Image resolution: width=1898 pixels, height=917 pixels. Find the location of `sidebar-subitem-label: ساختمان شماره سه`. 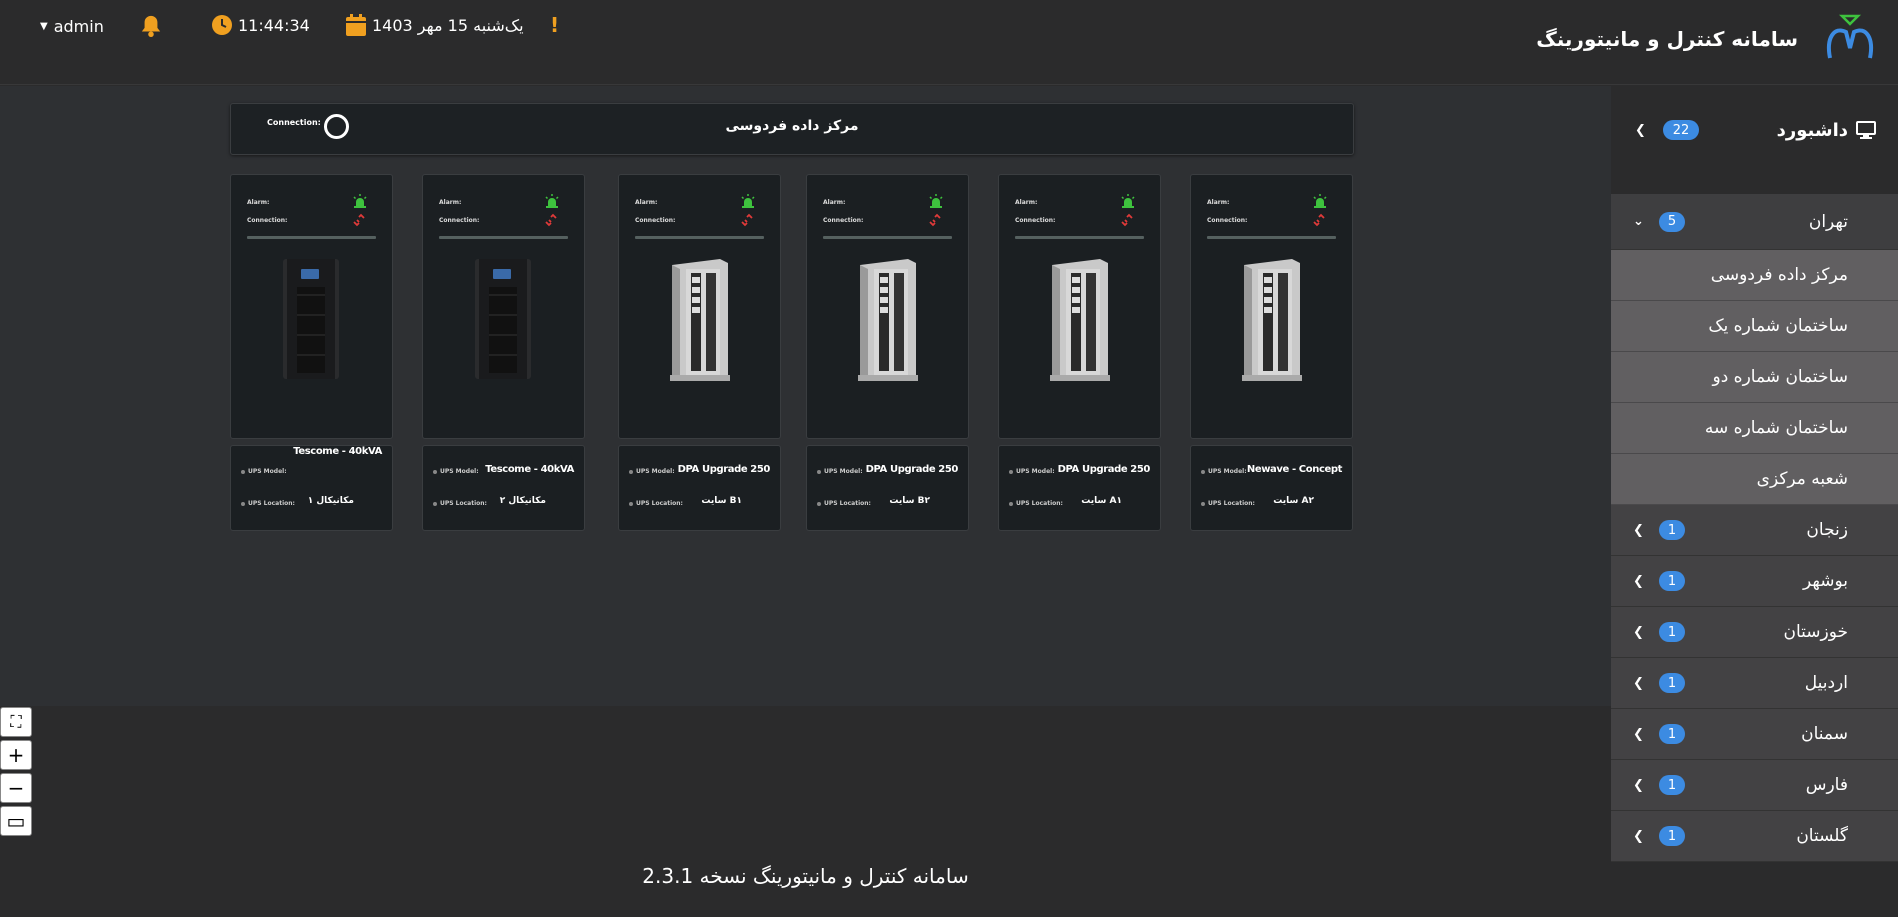

sidebar-subitem-label: ساختمان شماره سه is located at coordinates (1776, 428).